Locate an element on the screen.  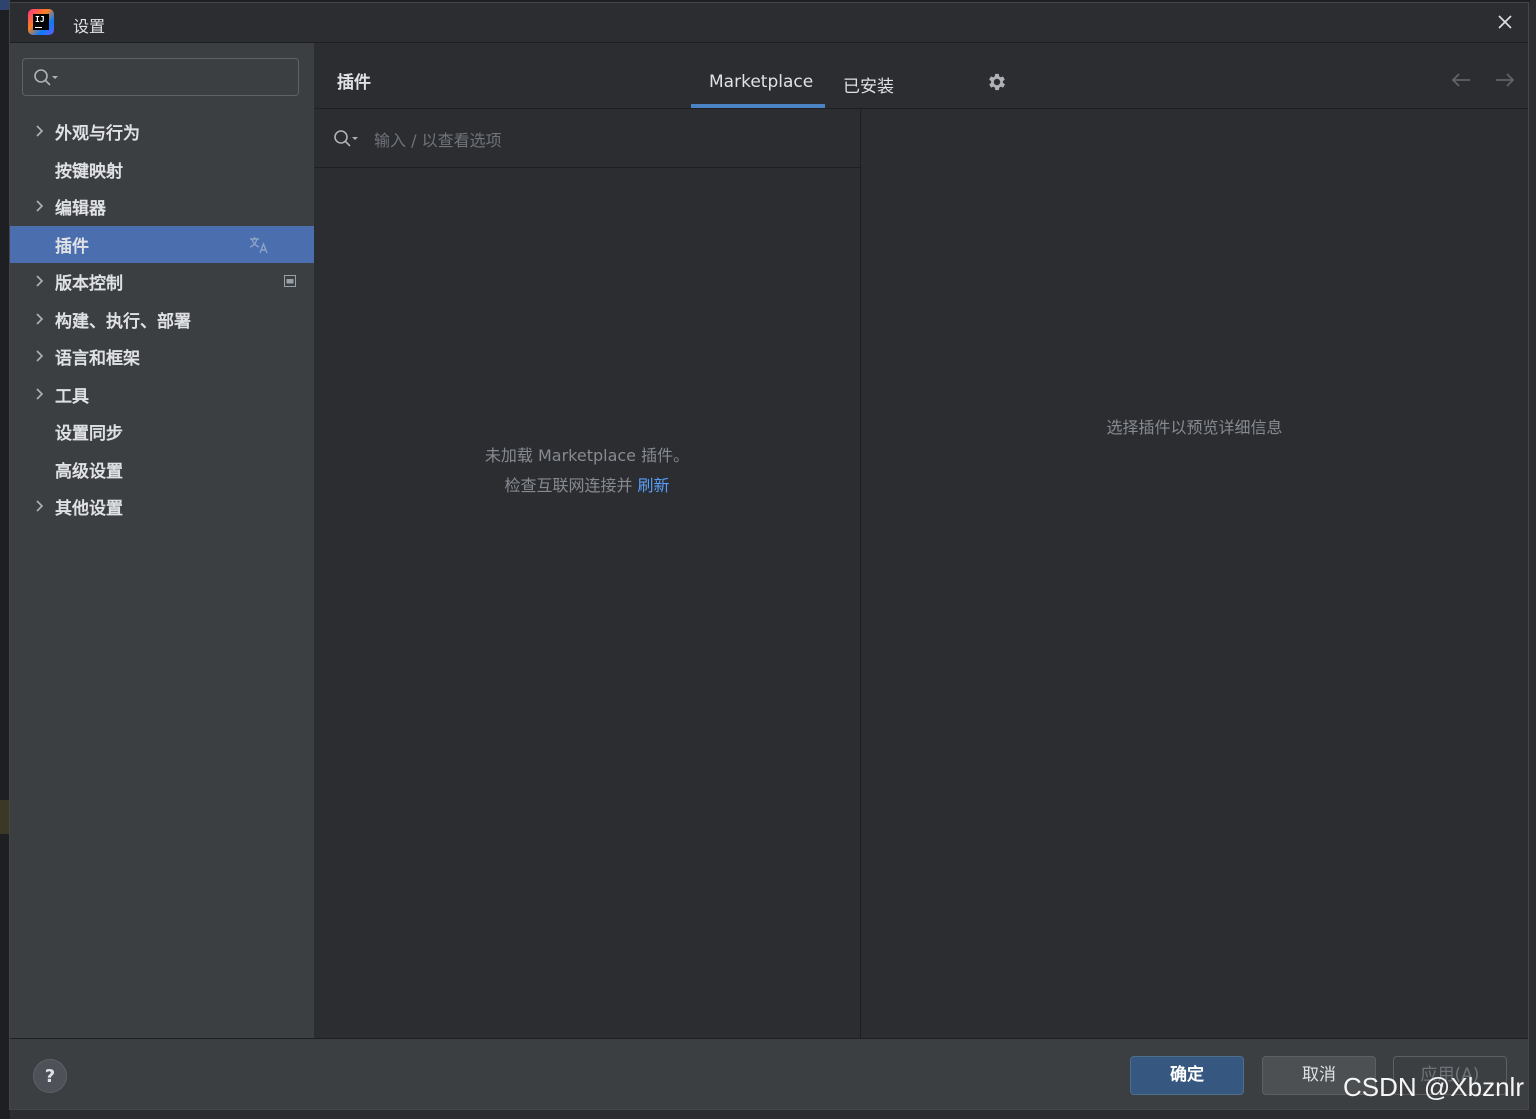
refresh-link: 刷新 is located at coordinates (654, 485).